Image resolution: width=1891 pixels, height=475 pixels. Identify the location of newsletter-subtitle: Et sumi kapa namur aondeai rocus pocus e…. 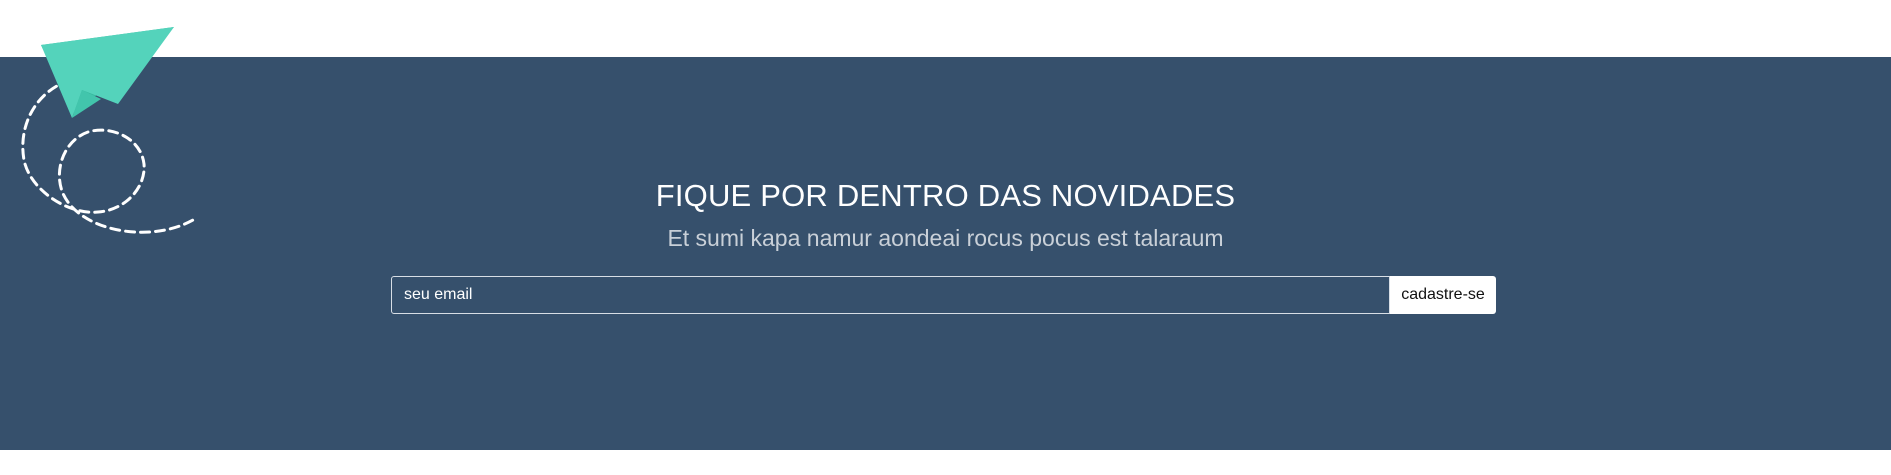
(945, 238).